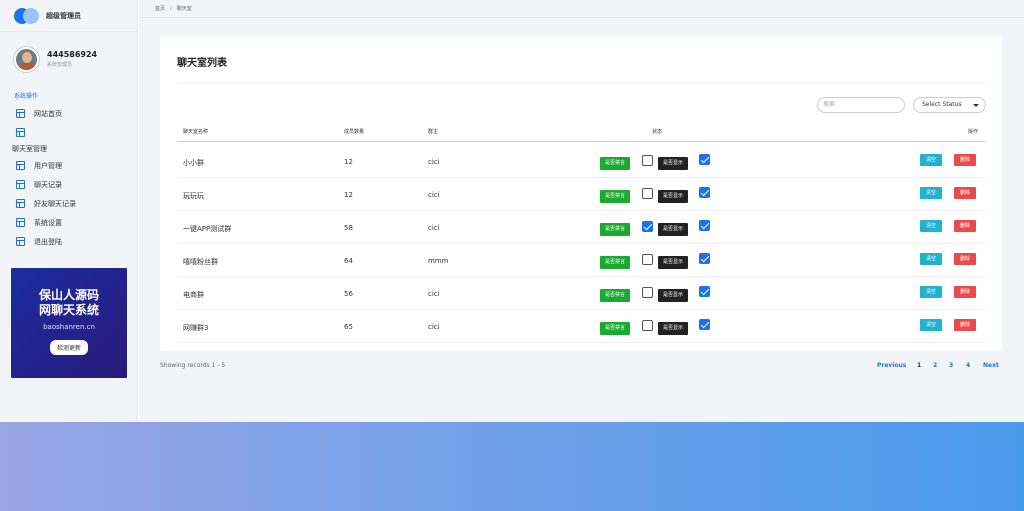 The width and height of the screenshot is (1024, 511). Describe the element at coordinates (69, 327) in the screenshot. I see `promo-url: baoshanren.cn` at that location.